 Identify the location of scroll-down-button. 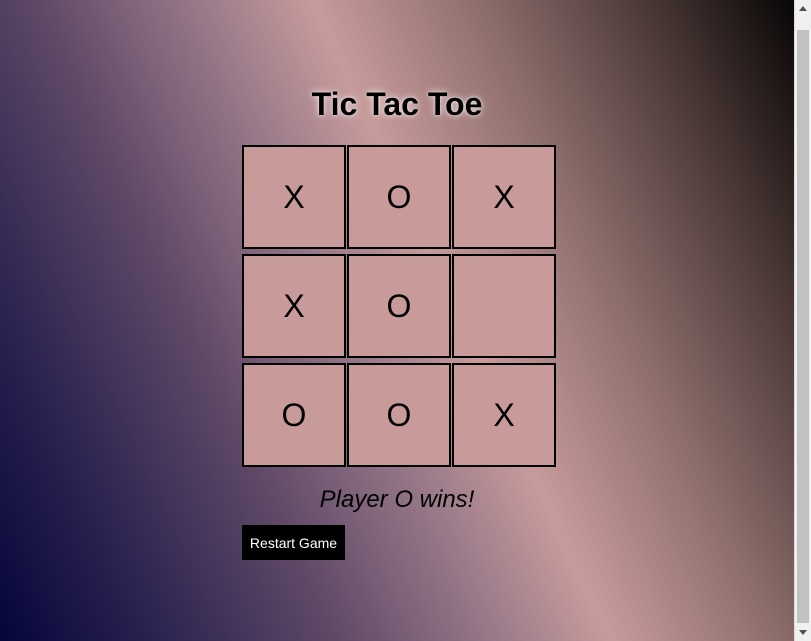
(803, 632).